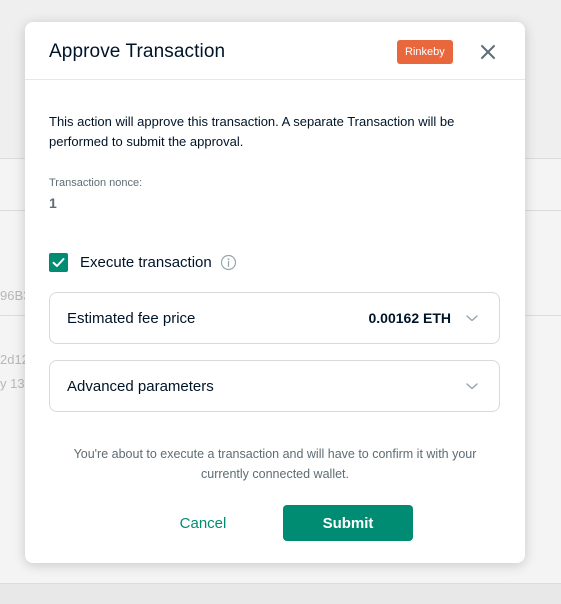  I want to click on advanced-parameters-accordion: Advanced parameters, so click(274, 386).